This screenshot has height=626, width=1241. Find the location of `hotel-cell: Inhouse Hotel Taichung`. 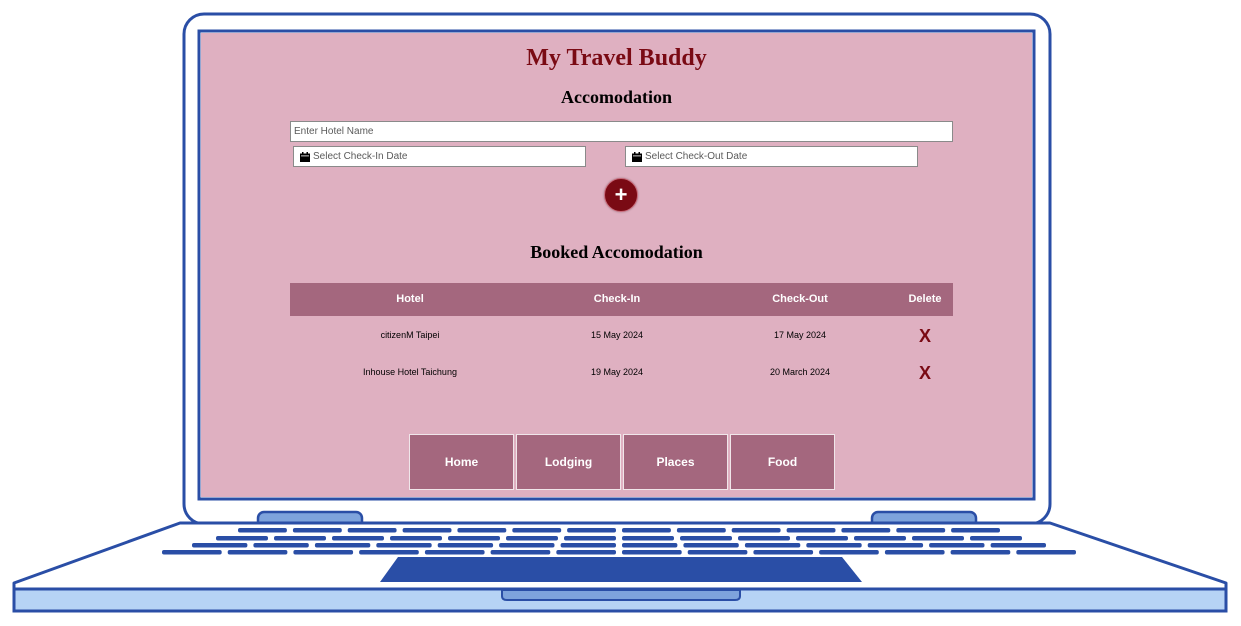

hotel-cell: Inhouse Hotel Taichung is located at coordinates (410, 372).